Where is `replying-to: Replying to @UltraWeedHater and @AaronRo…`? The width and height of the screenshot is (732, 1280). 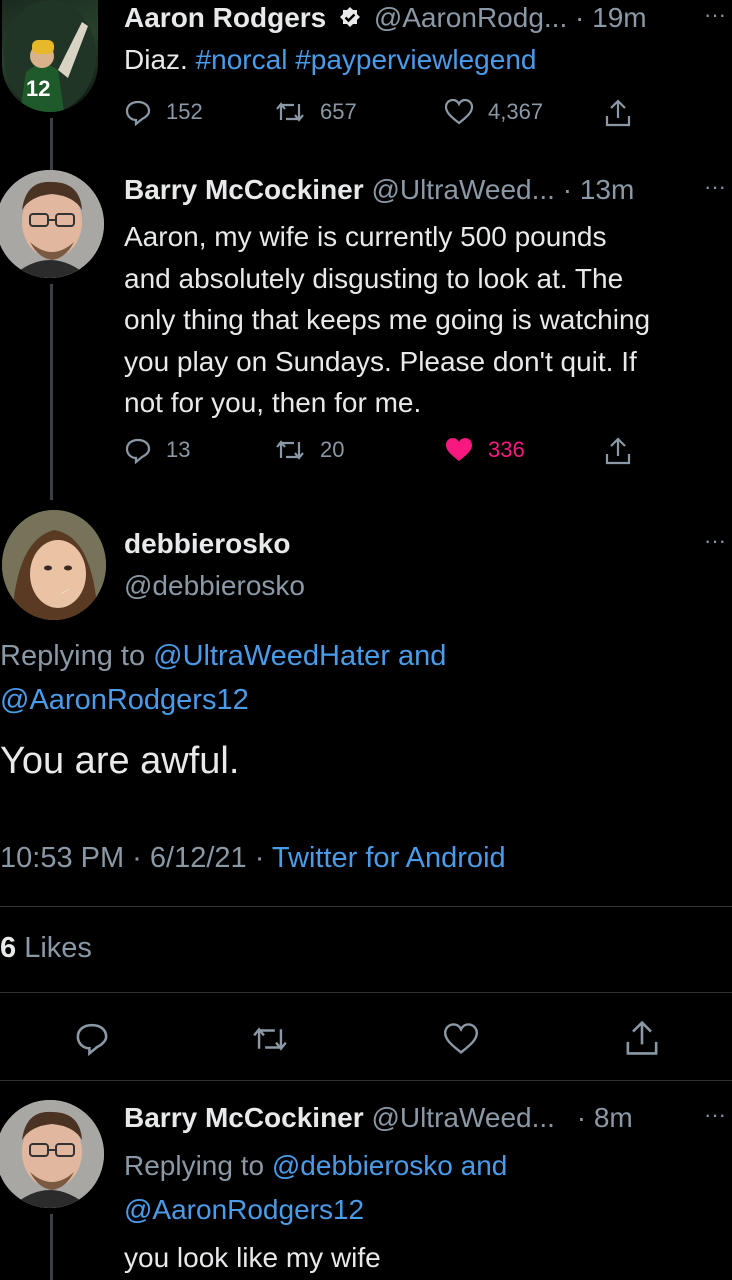
replying-to: Replying to @UltraWeedHater and @AaronRo… is located at coordinates (223, 678).